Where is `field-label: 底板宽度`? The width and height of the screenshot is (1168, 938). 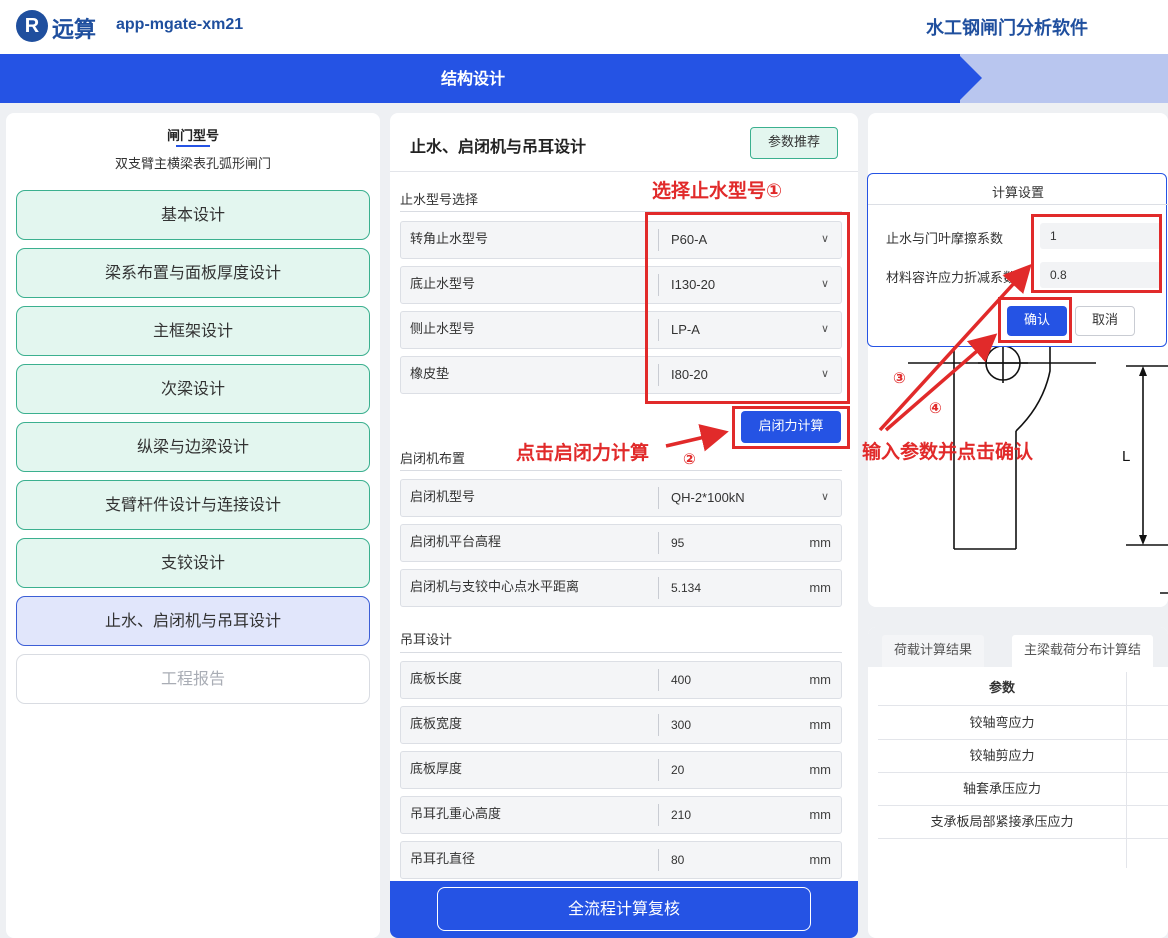 field-label: 底板宽度 is located at coordinates (436, 724).